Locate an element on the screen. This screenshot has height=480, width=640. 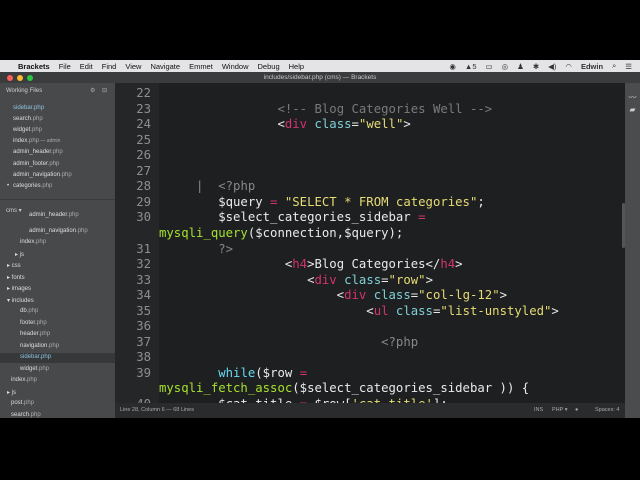
file-item: ▸ fonts is located at coordinates (16, 277).